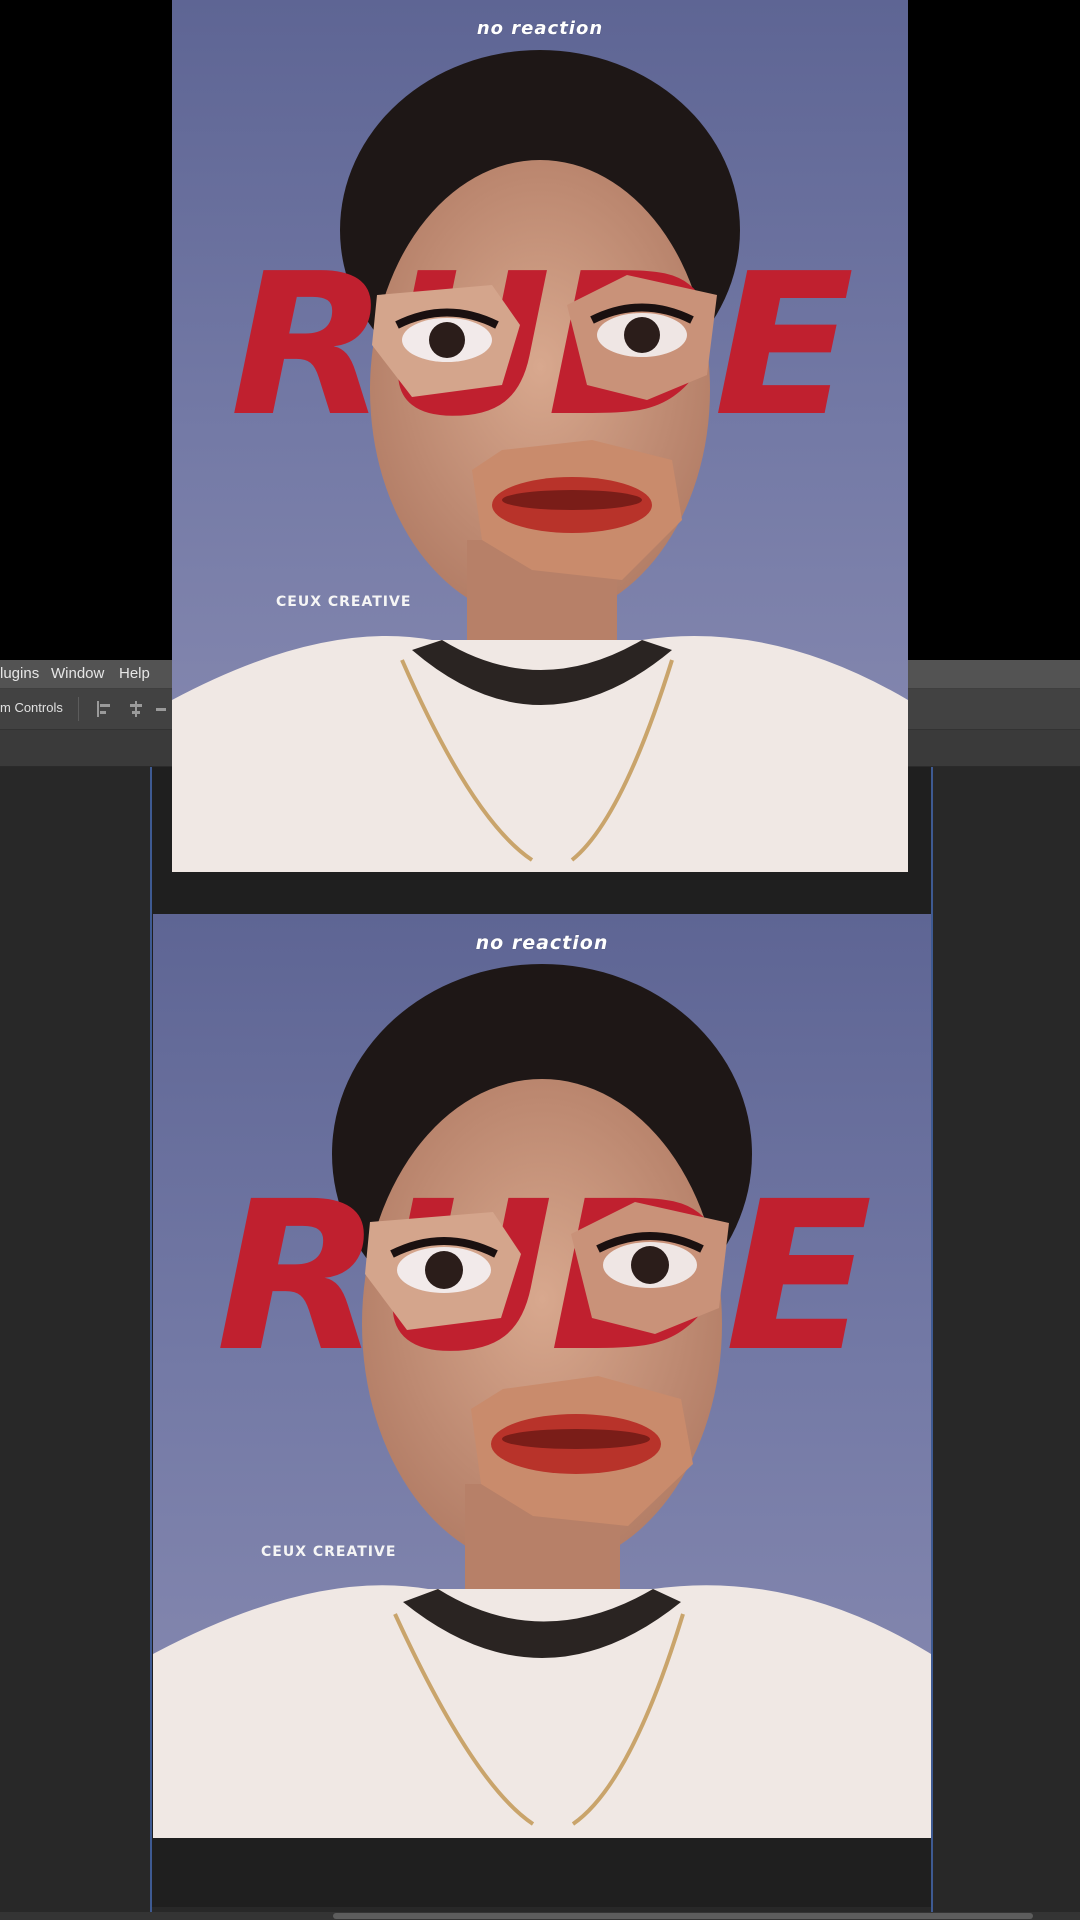 The image size is (1080, 1920). Describe the element at coordinates (104, 709) in the screenshot. I see `align-left-icon` at that location.